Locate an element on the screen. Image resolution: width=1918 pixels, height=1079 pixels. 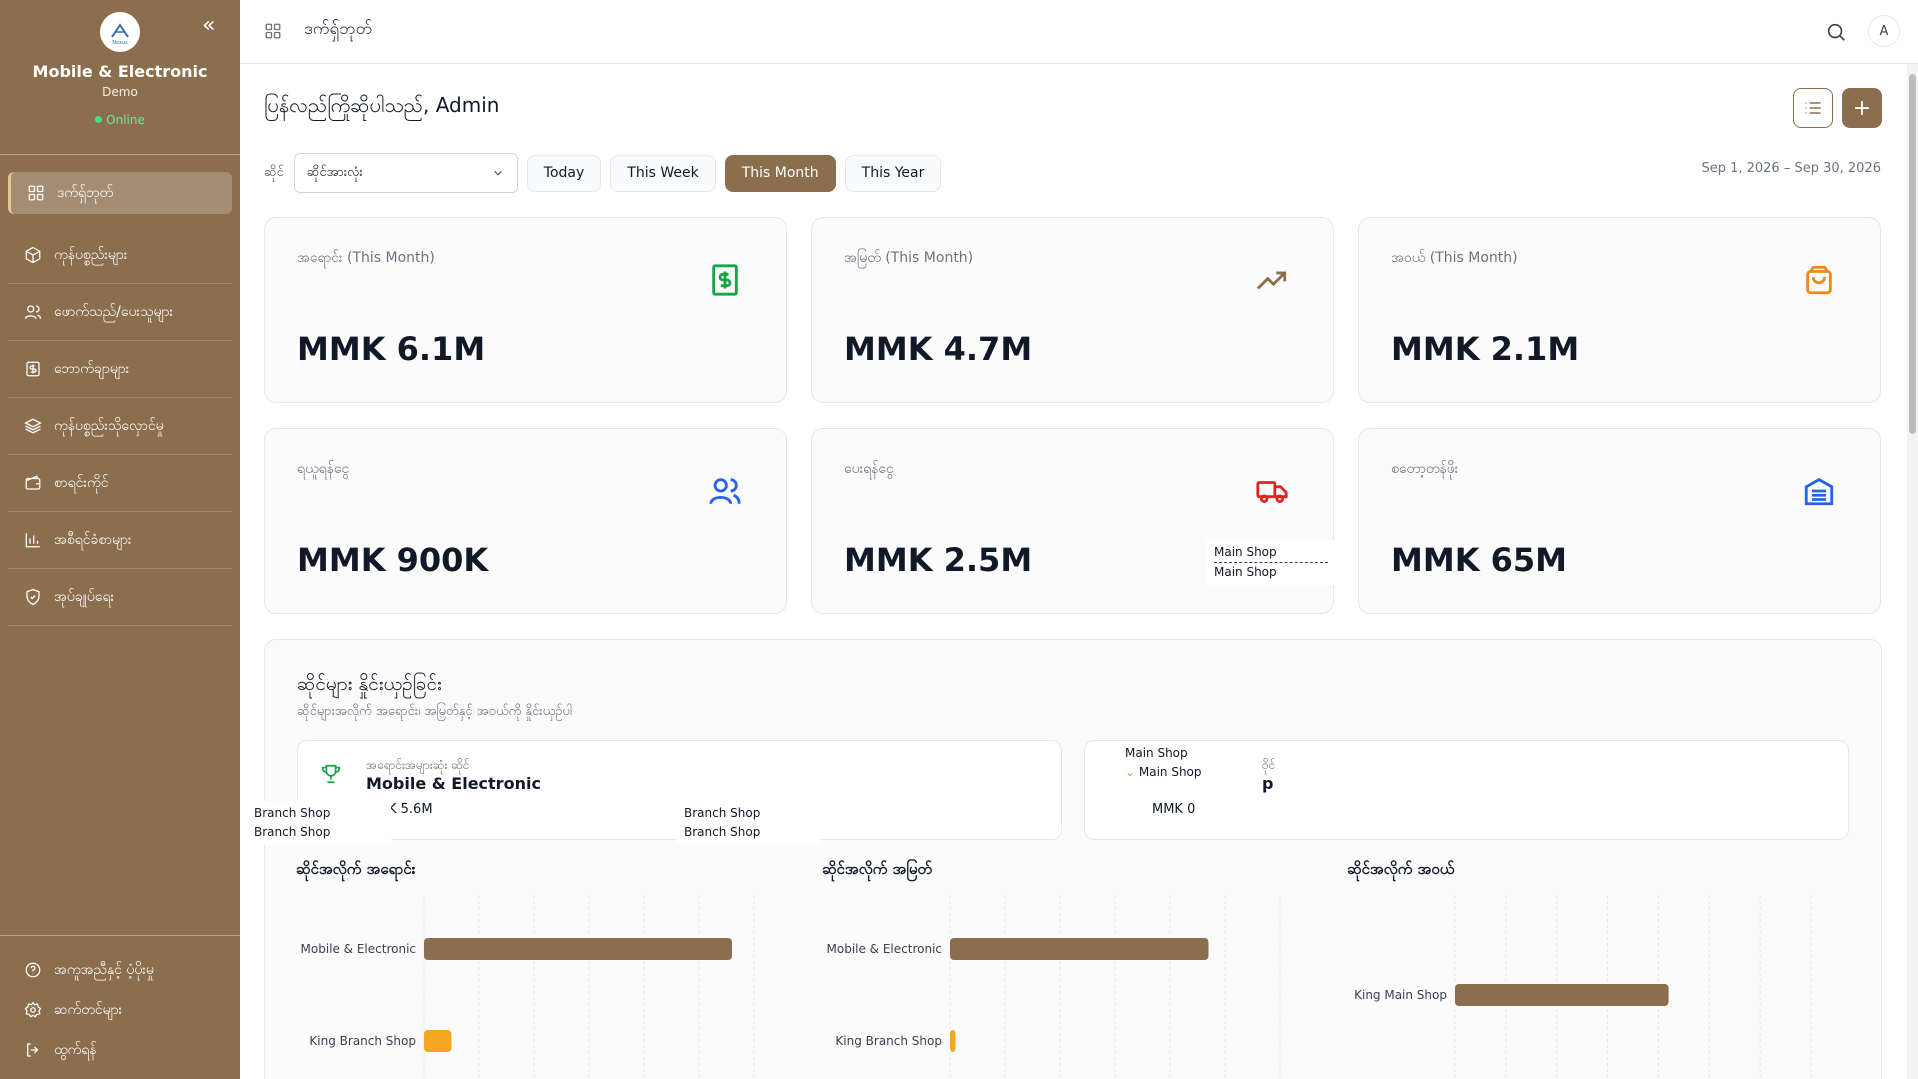
sidebar-item-inventory: ကုန်ပစ္စည်းသိုလှောင်မှု is located at coordinates (120, 426).